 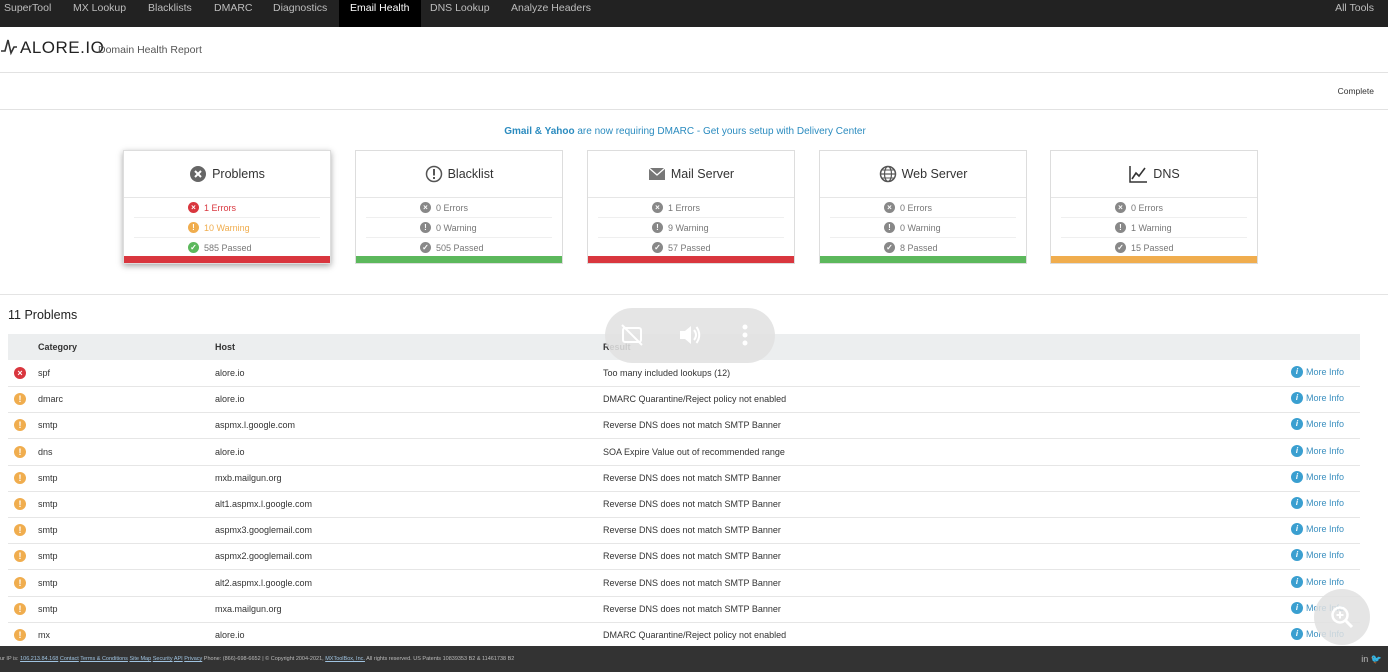 What do you see at coordinates (31, 13) in the screenshot?
I see `nav-item-supertool: SuperTool` at bounding box center [31, 13].